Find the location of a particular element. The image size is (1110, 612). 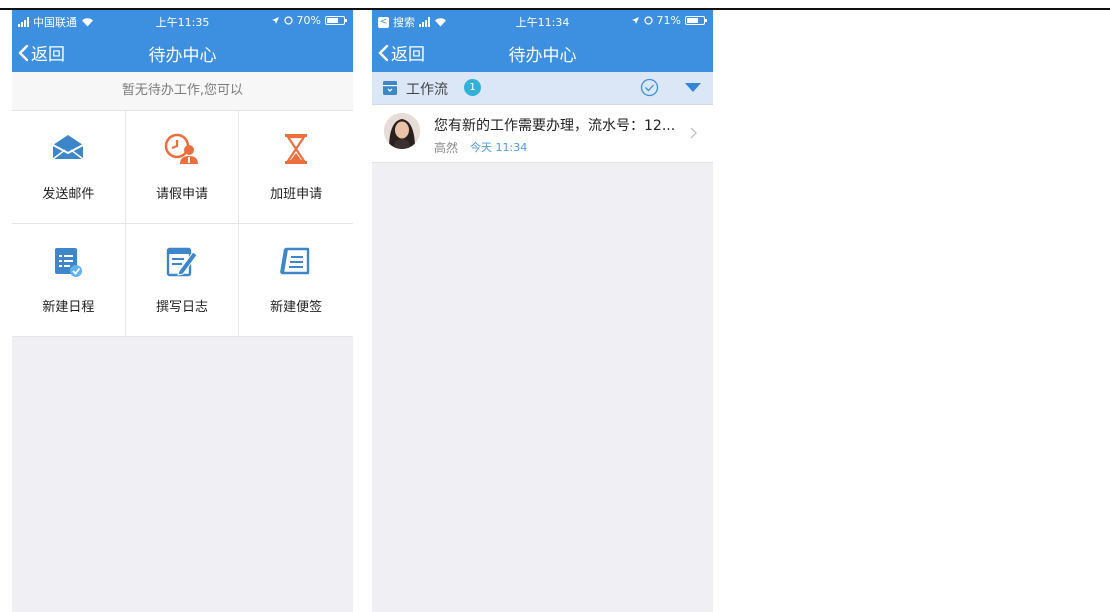

action-label: 新建日程 is located at coordinates (68, 307).